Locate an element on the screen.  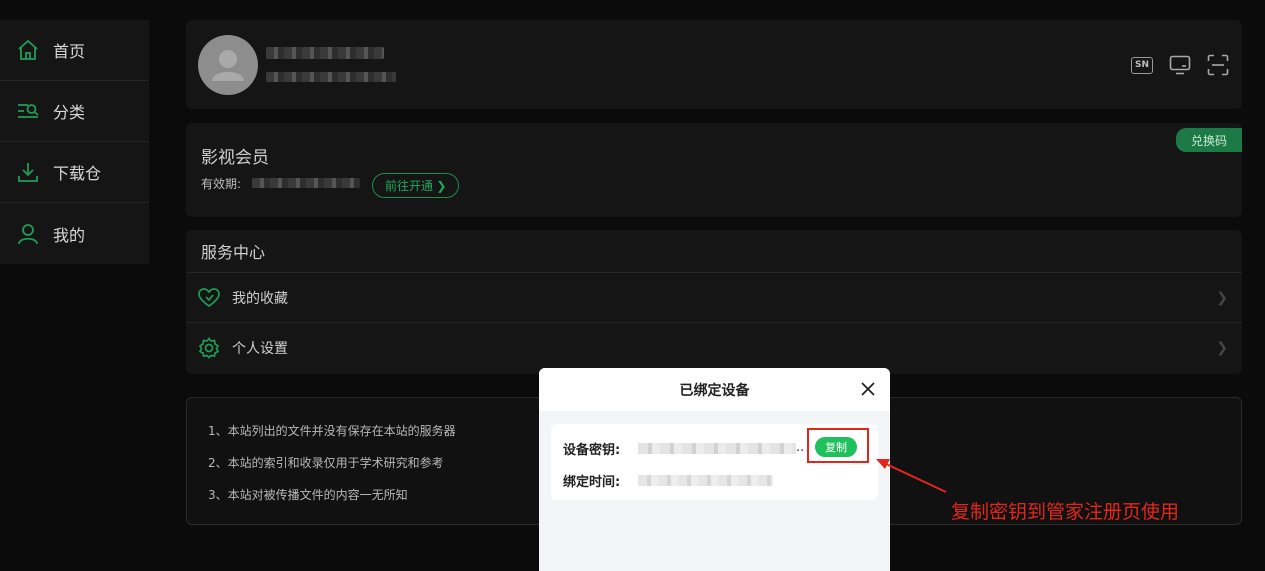
user-icon is located at coordinates (28, 234).